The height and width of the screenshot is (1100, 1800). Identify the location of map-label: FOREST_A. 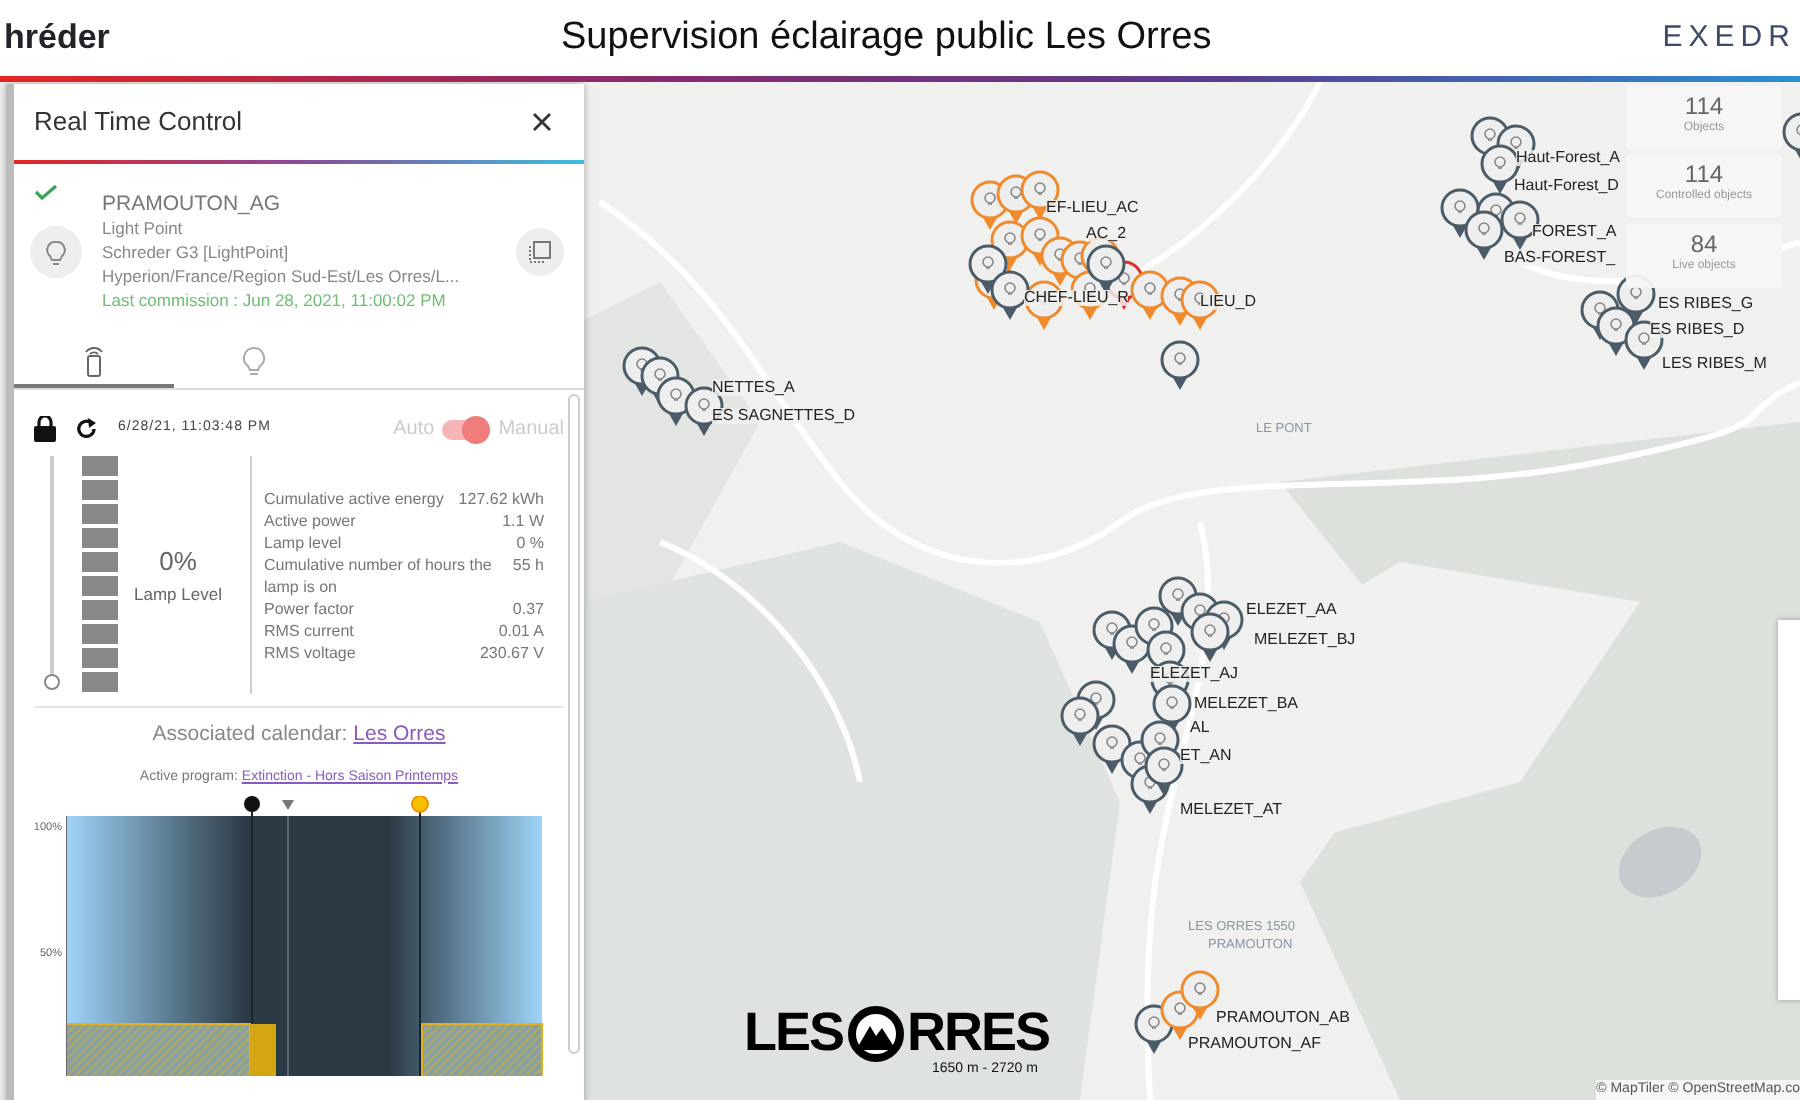
(1574, 232).